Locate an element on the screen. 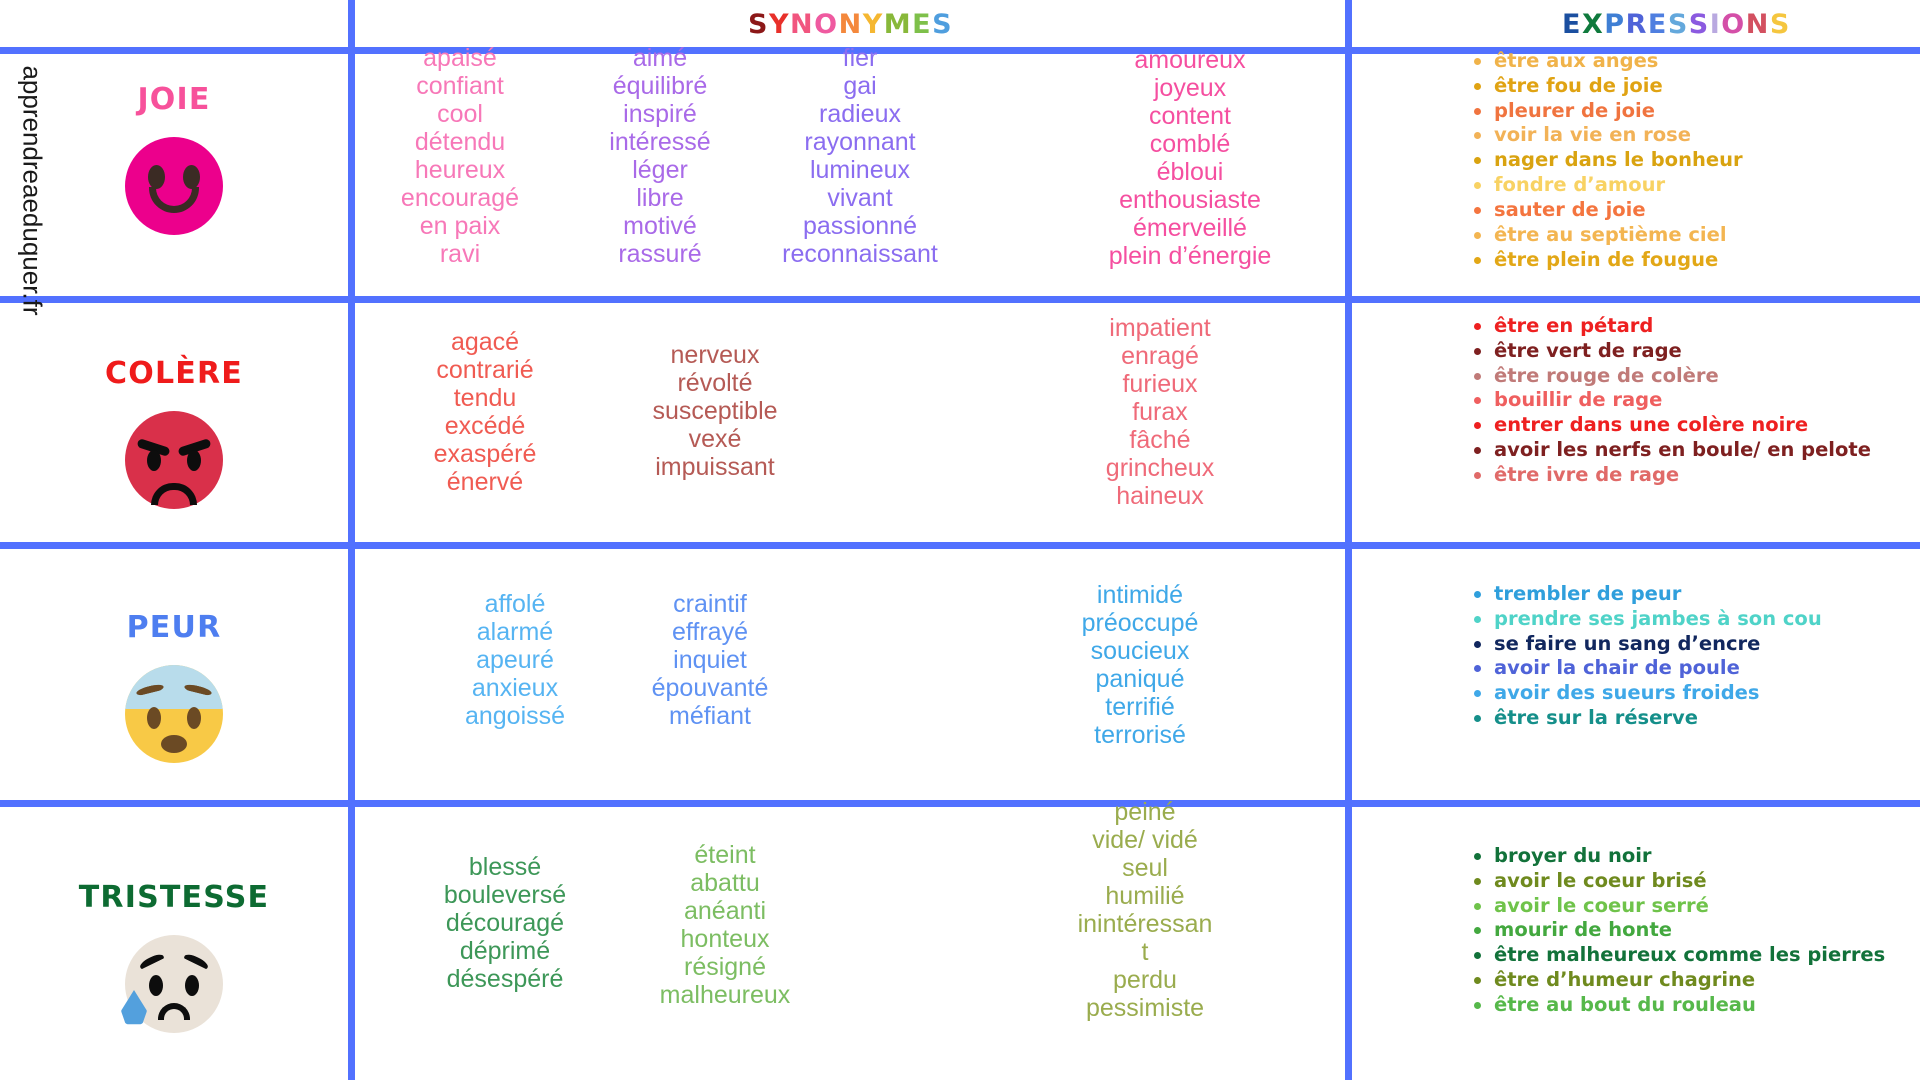  synonym-word: lumineux is located at coordinates (860, 170).